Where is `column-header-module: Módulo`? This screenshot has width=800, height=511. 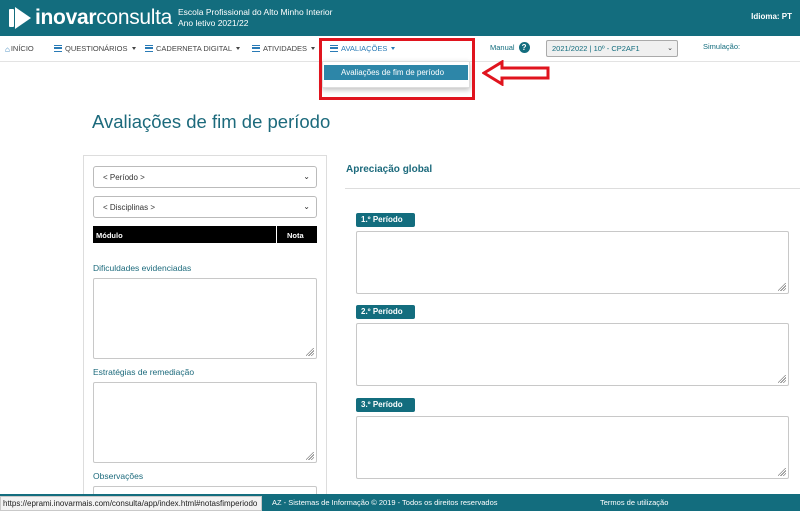
column-header-module: Módulo is located at coordinates (109, 235).